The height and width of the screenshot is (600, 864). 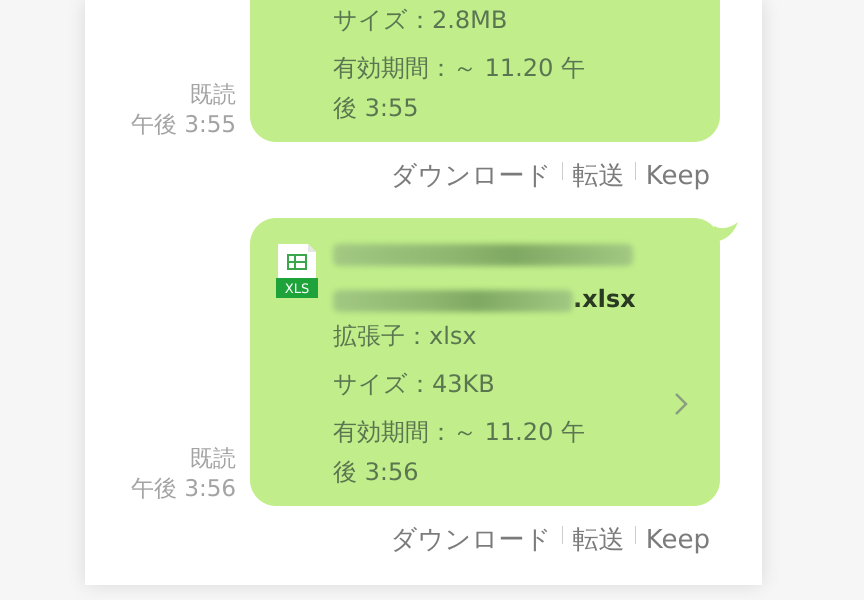 I want to click on file-detail: サイズ：43KB, so click(x=414, y=384).